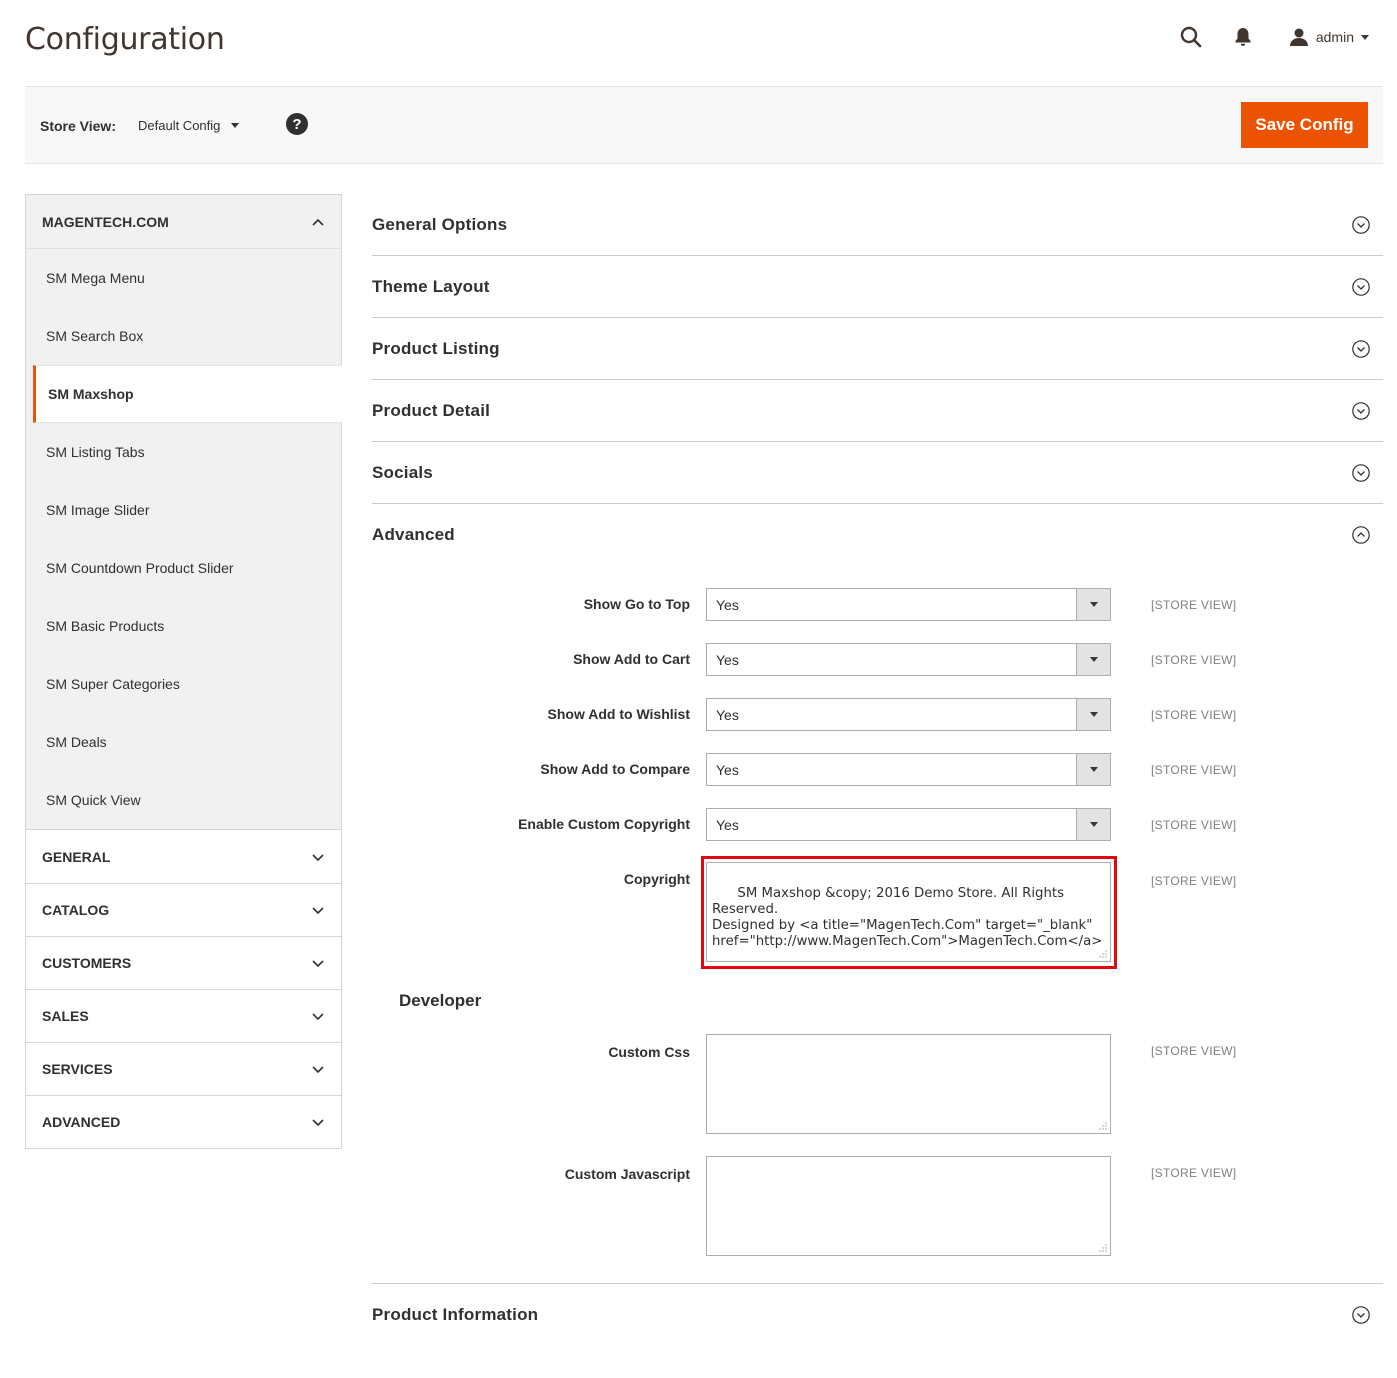 This screenshot has height=1378, width=1397. What do you see at coordinates (604, 824) in the screenshot?
I see `field-label: Enable Custom Copyright` at bounding box center [604, 824].